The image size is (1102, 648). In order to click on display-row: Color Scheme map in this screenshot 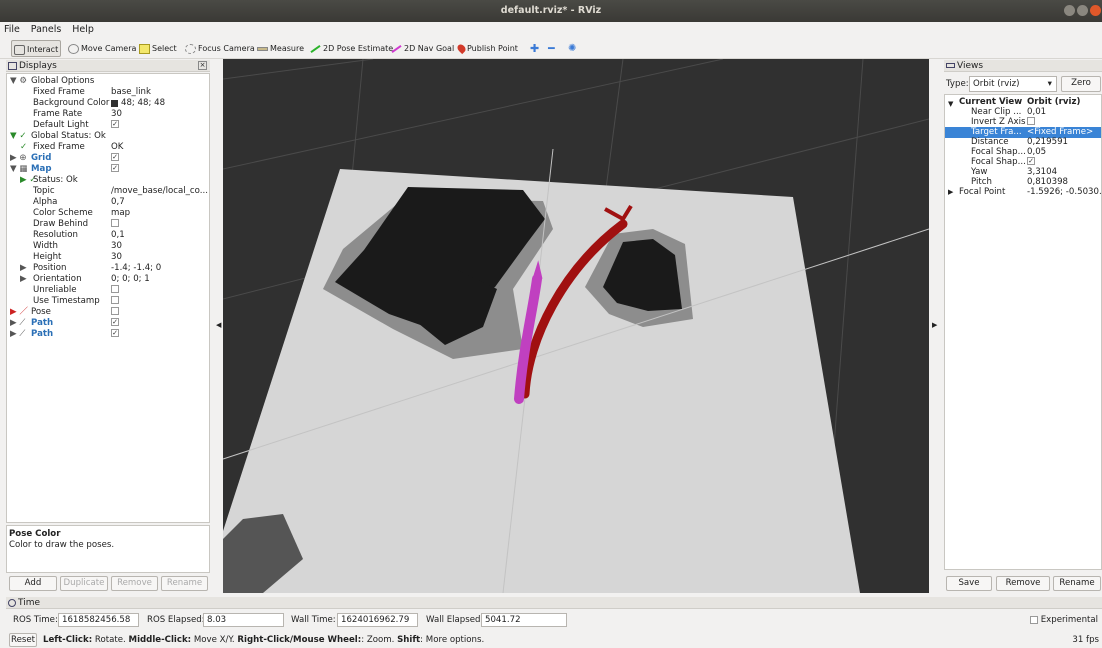, I will do `click(108, 213)`.